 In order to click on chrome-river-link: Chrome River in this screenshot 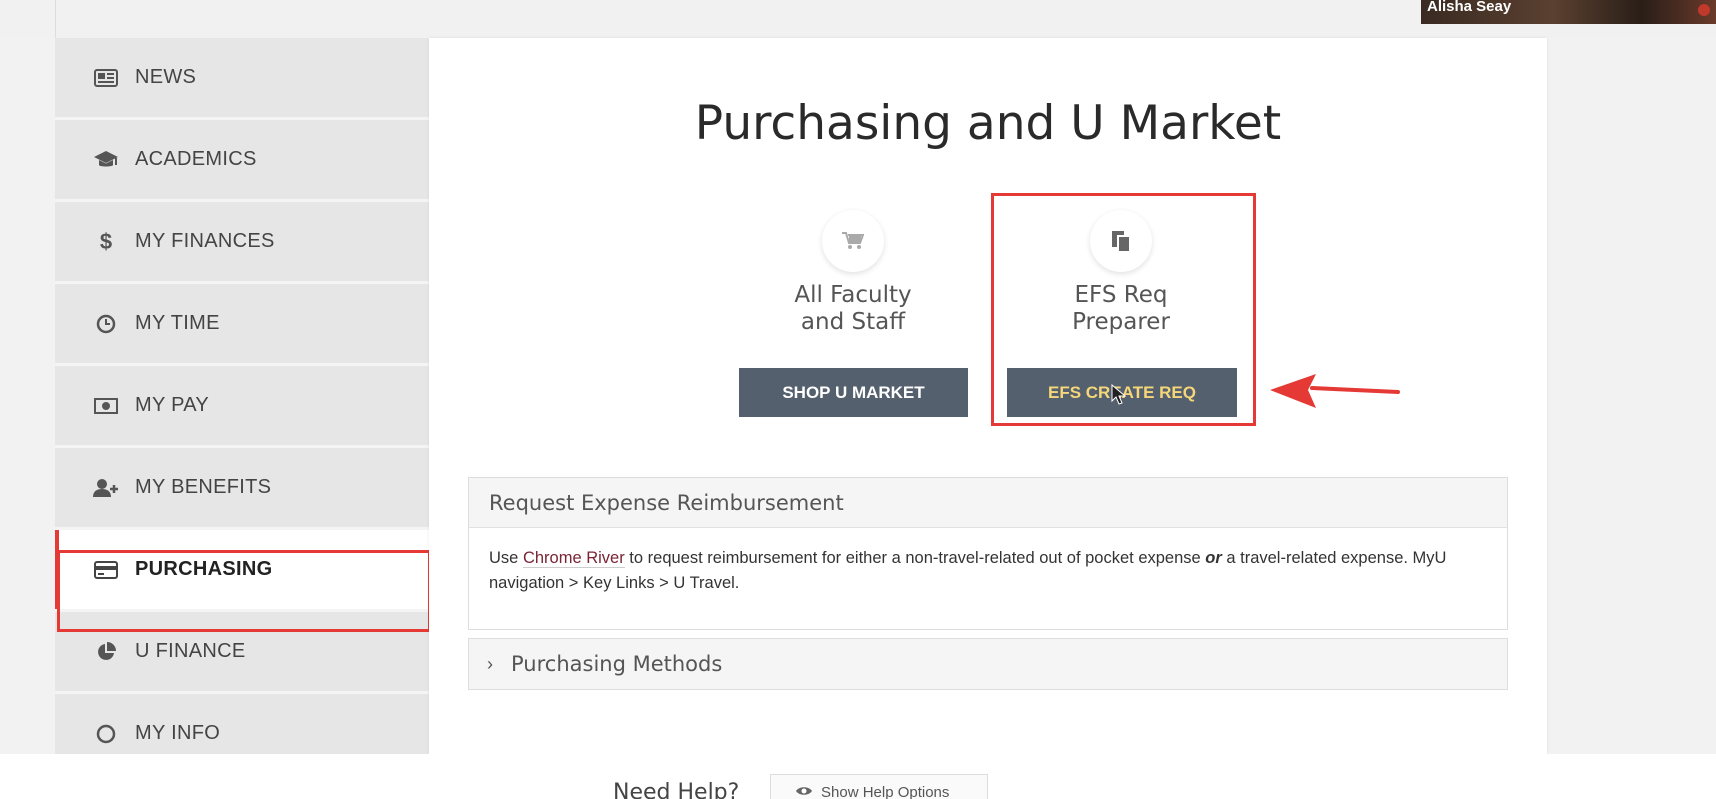, I will do `click(573, 558)`.